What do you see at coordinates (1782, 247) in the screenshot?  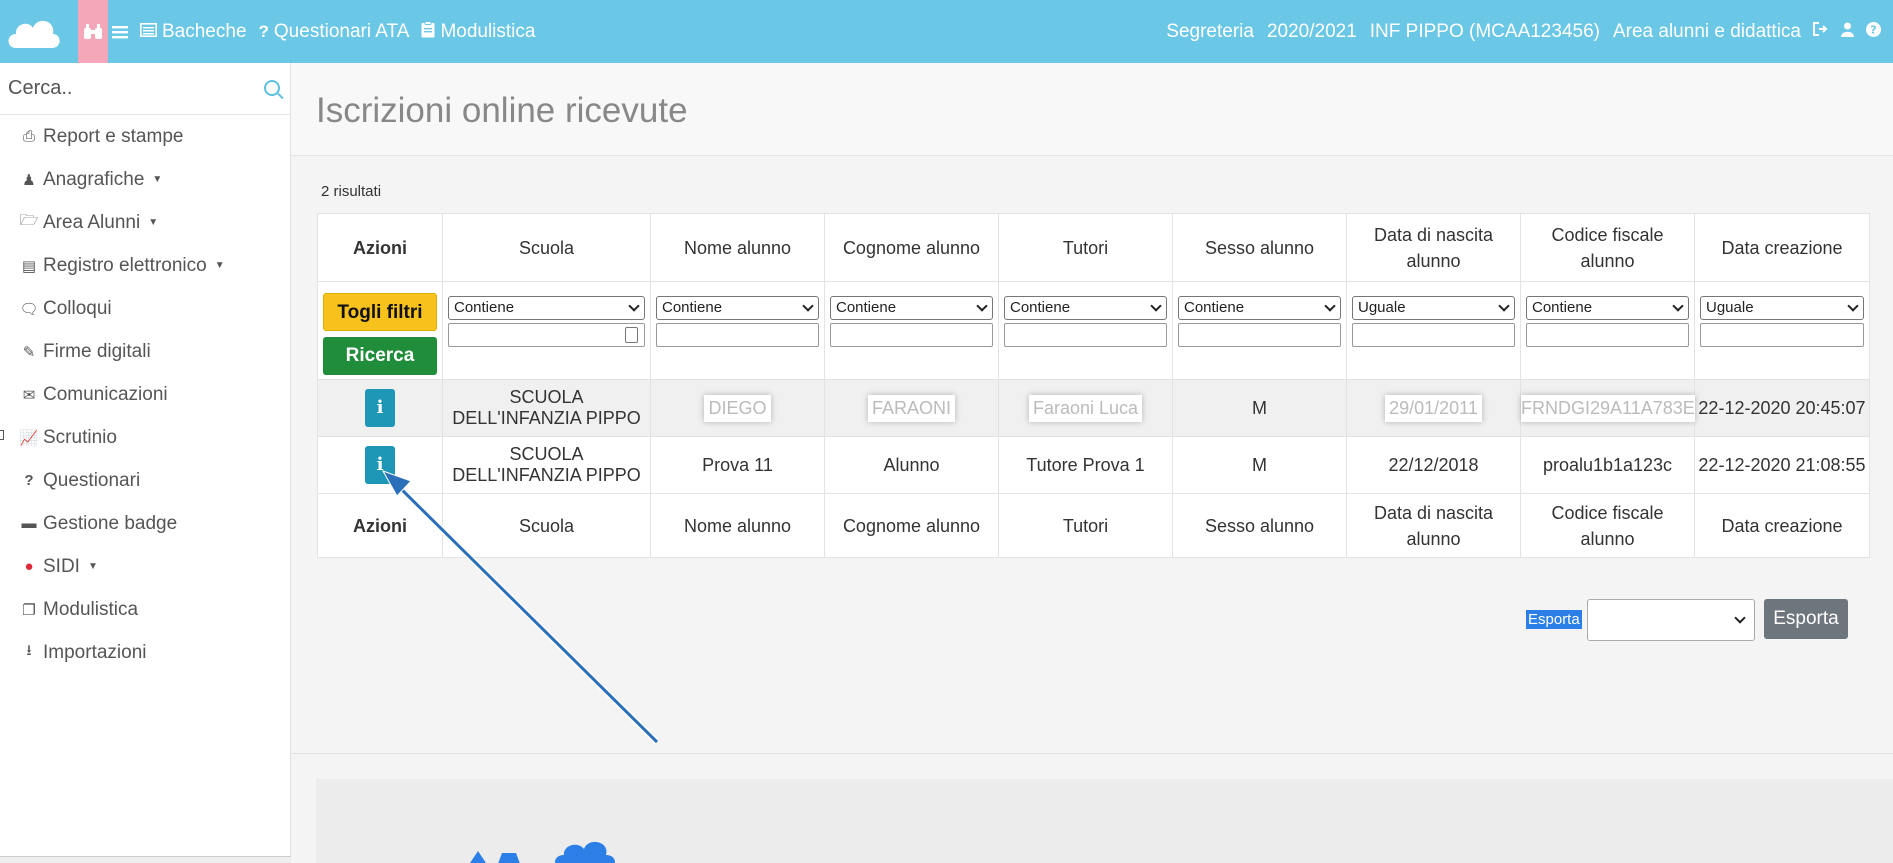 I see `column-header-data-creazione: Data creazione` at bounding box center [1782, 247].